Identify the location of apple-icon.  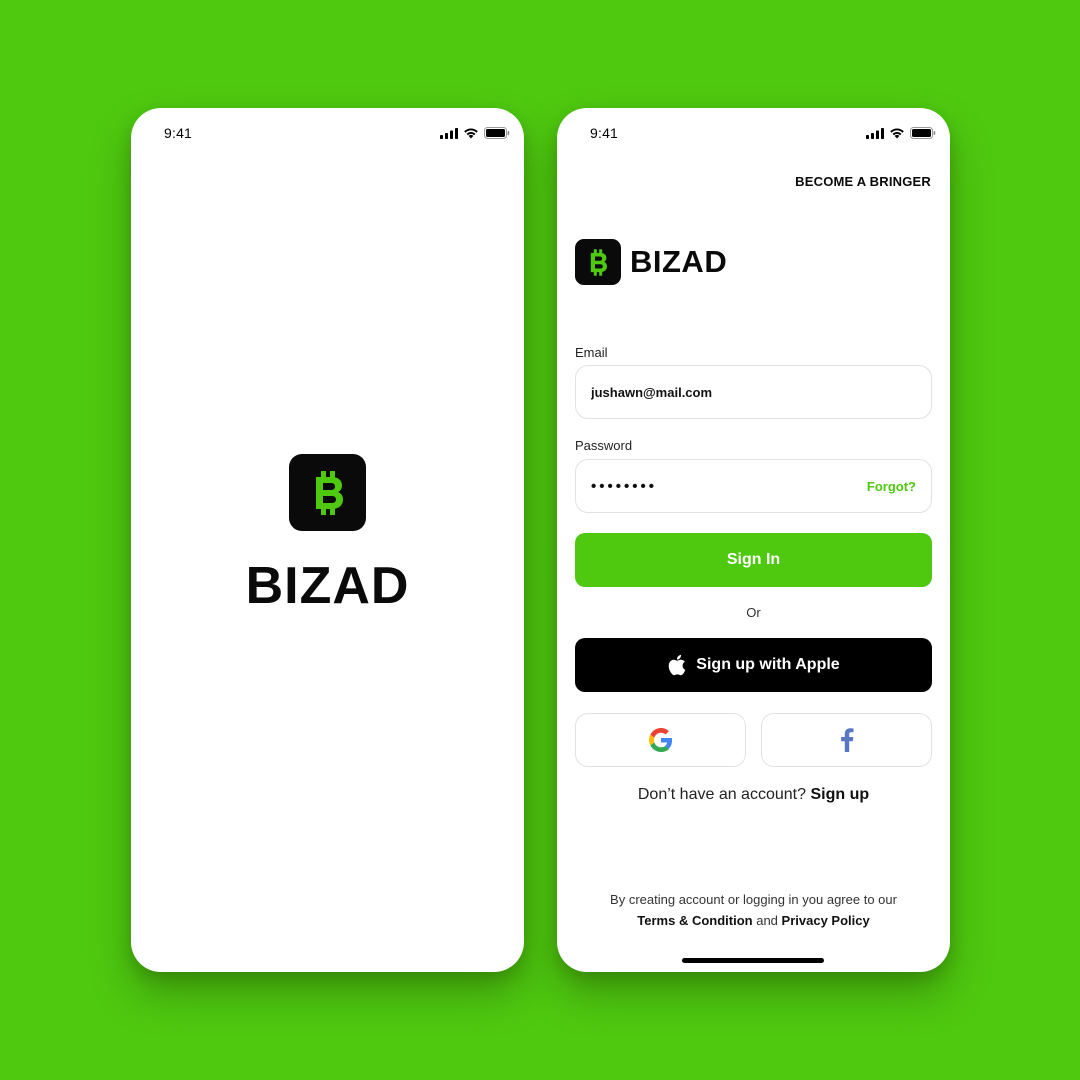
(677, 665).